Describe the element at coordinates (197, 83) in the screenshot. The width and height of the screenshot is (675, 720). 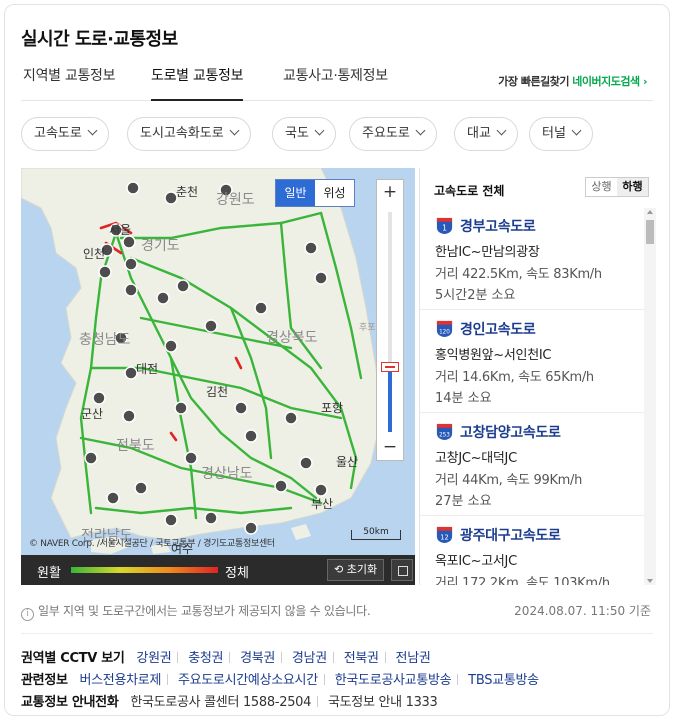
I see `tab-road: 도로별 교통정보` at that location.